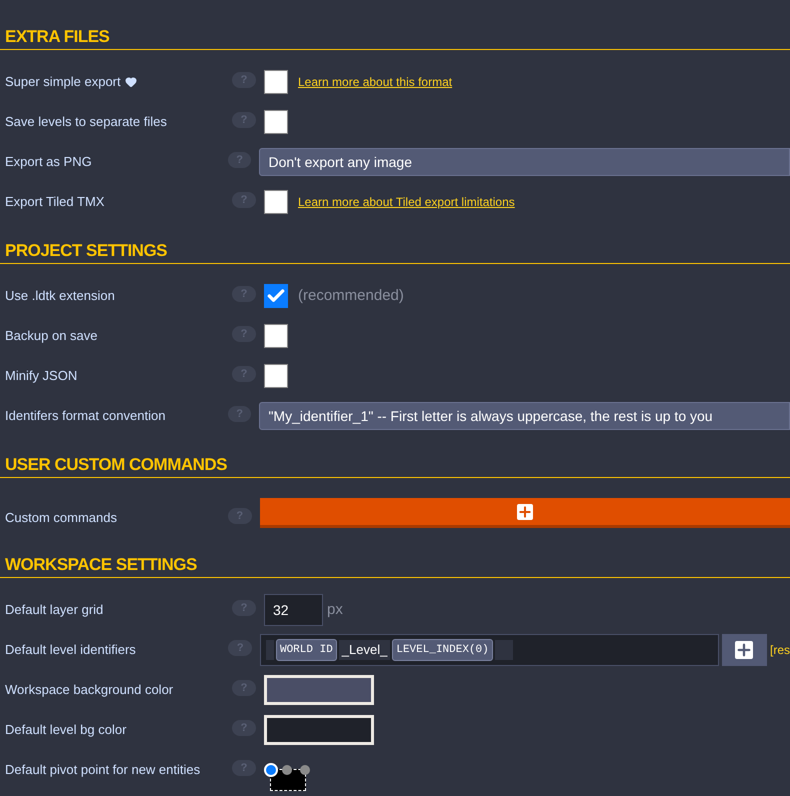 Image resolution: width=790 pixels, height=796 pixels. Describe the element at coordinates (48, 162) in the screenshot. I see `setting-label: Export as PNG` at that location.